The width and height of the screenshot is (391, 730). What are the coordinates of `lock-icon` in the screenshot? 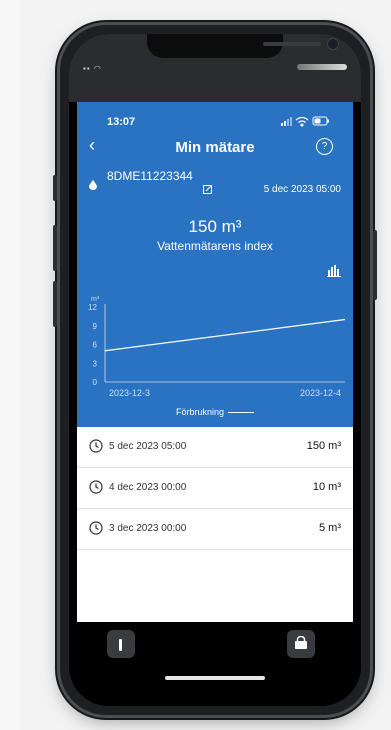 It's located at (301, 642).